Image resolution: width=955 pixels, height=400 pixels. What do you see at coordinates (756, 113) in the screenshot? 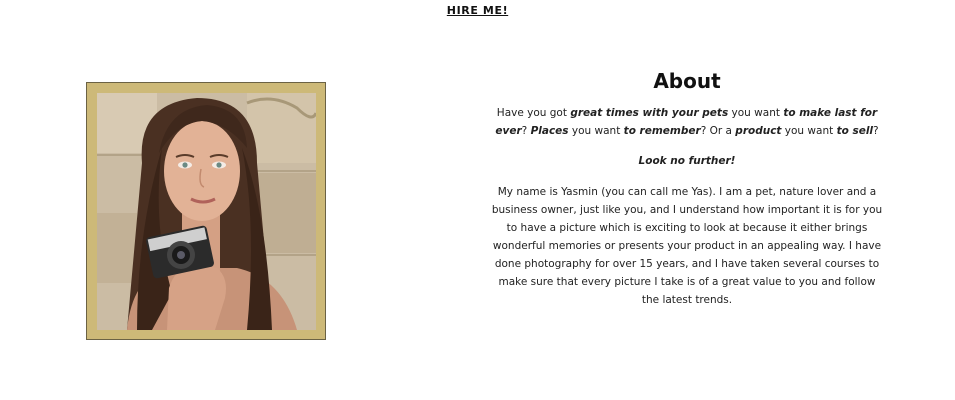
I see `intro-text-2: you want` at bounding box center [756, 113].